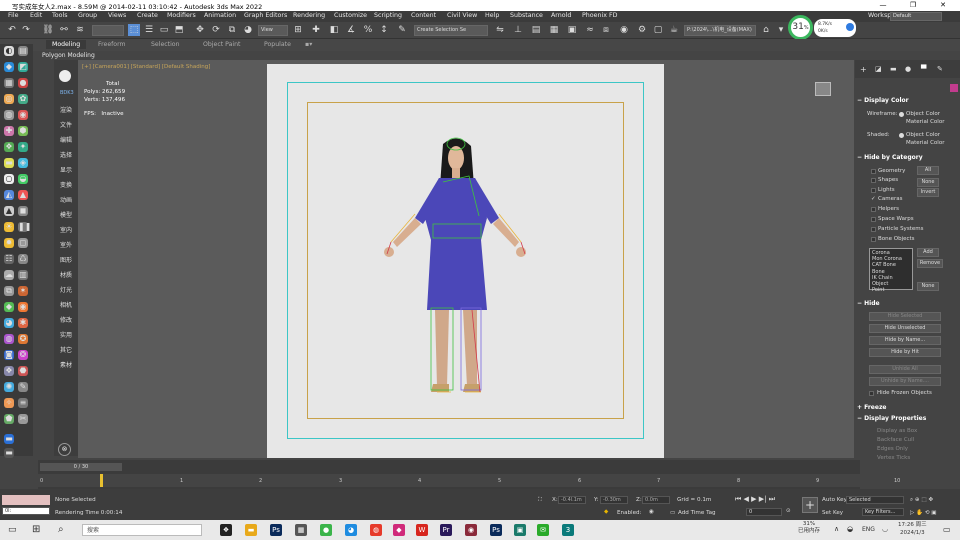 This screenshot has width=960, height=540. What do you see at coordinates (9, 195) in the screenshot?
I see `tool-icon-19: ◭` at bounding box center [9, 195].